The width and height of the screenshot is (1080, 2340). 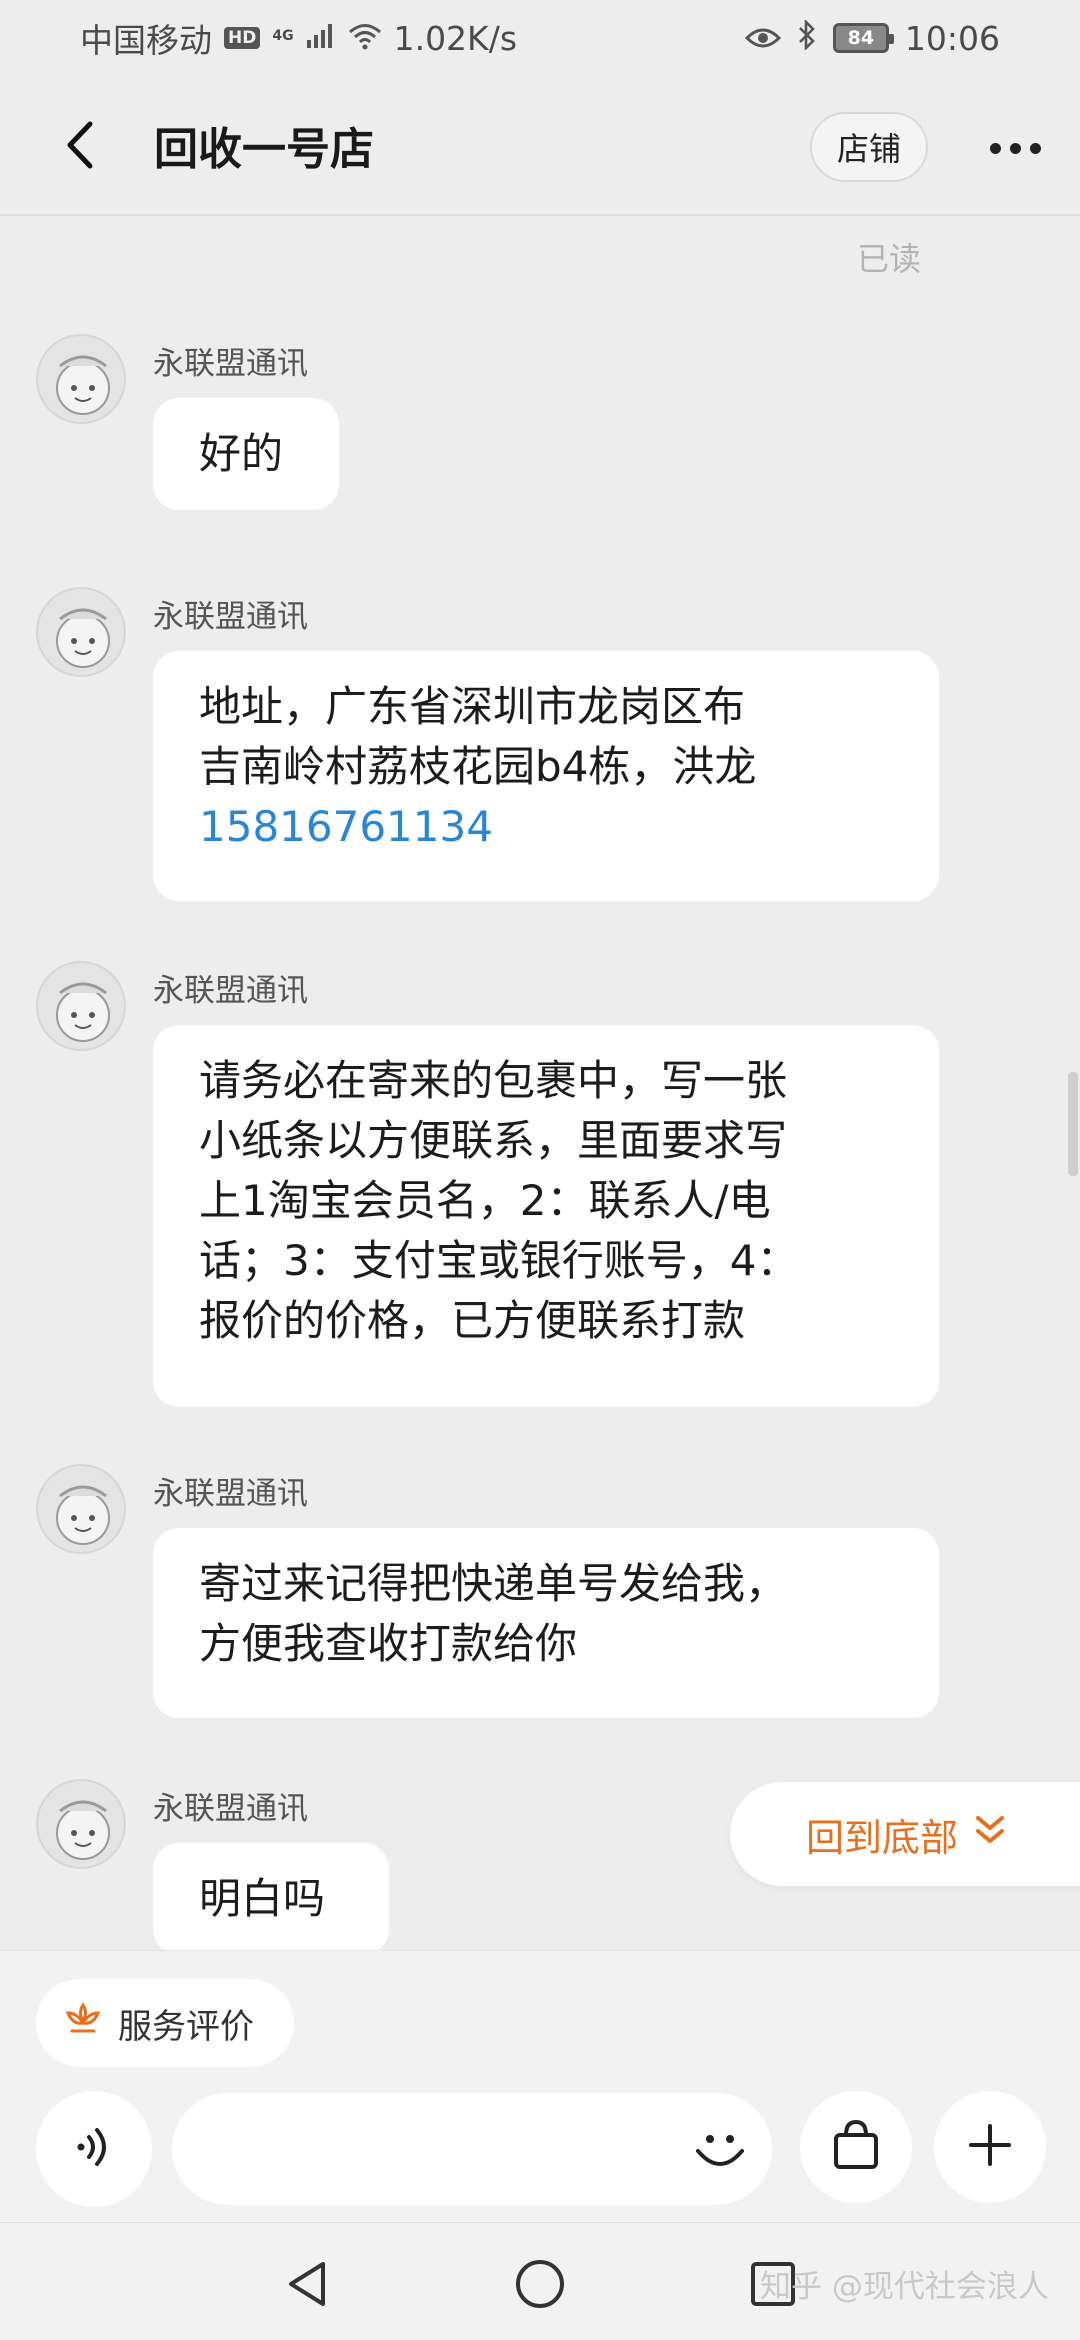 I want to click on product-button, so click(x=856, y=2147).